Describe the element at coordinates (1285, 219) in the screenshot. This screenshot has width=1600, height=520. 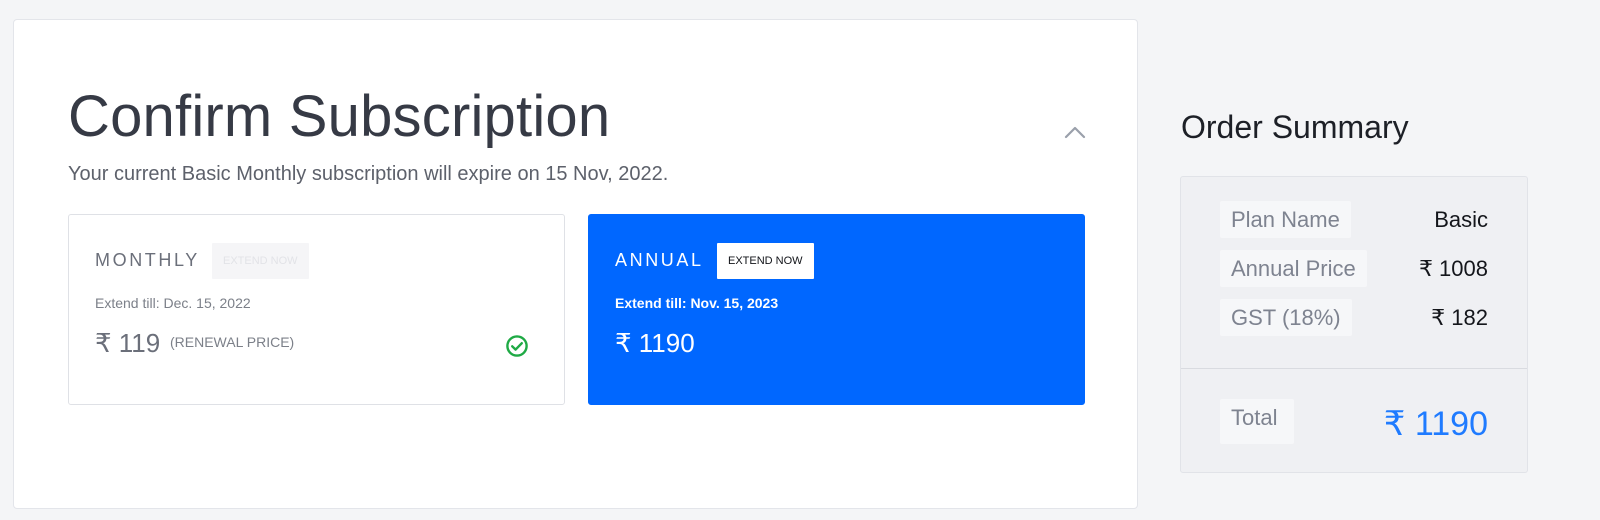
I see `summary-label-plan-name: Plan Name` at that location.